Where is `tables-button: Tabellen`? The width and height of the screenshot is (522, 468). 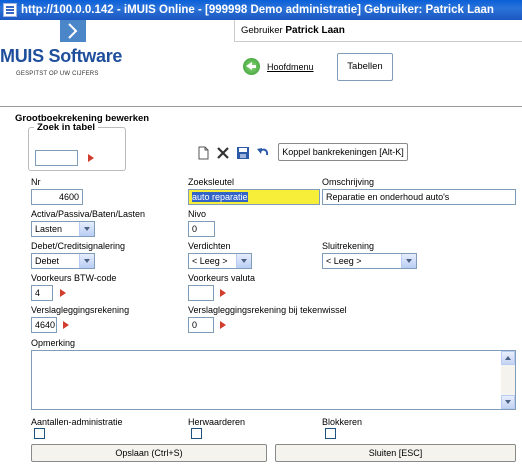
tables-button: Tabellen is located at coordinates (365, 67).